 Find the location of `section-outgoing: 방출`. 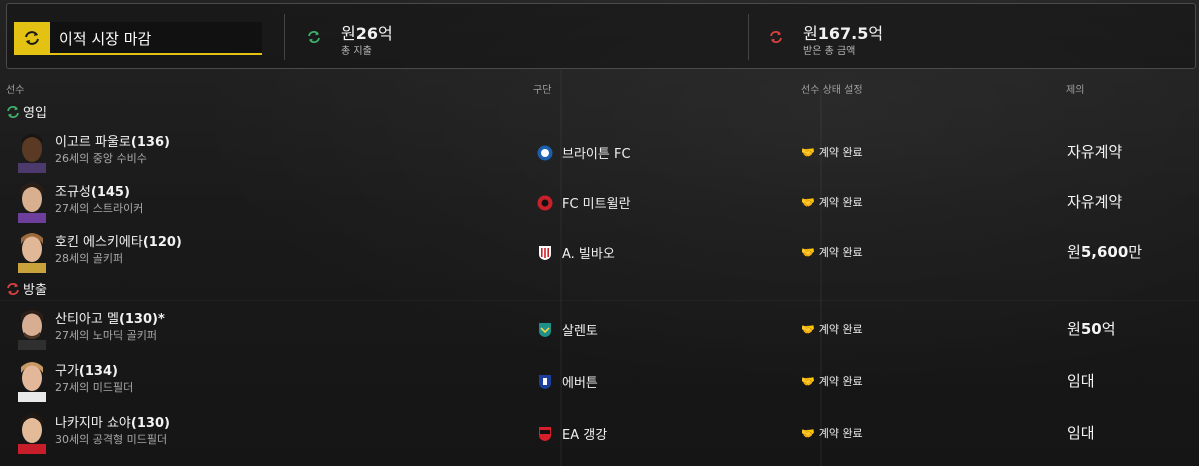

section-outgoing: 방출 is located at coordinates (26, 288).